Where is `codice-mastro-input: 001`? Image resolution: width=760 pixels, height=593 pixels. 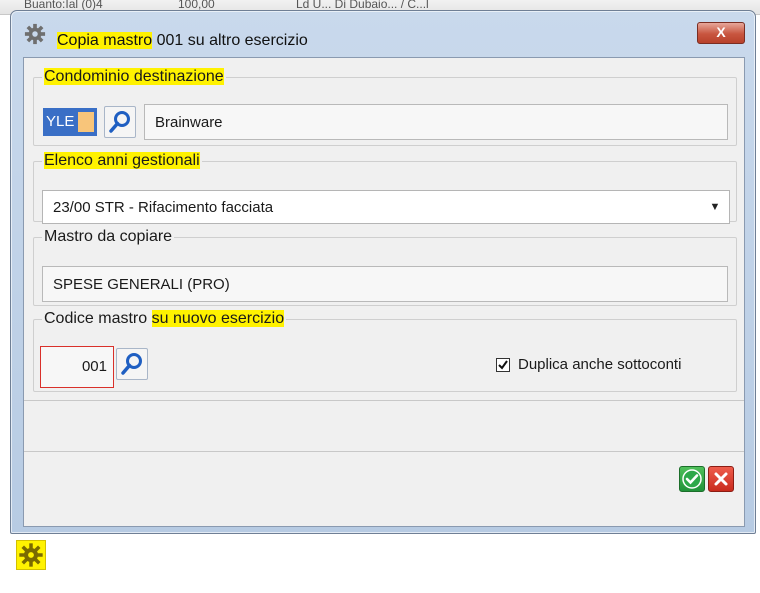 codice-mastro-input: 001 is located at coordinates (77, 367).